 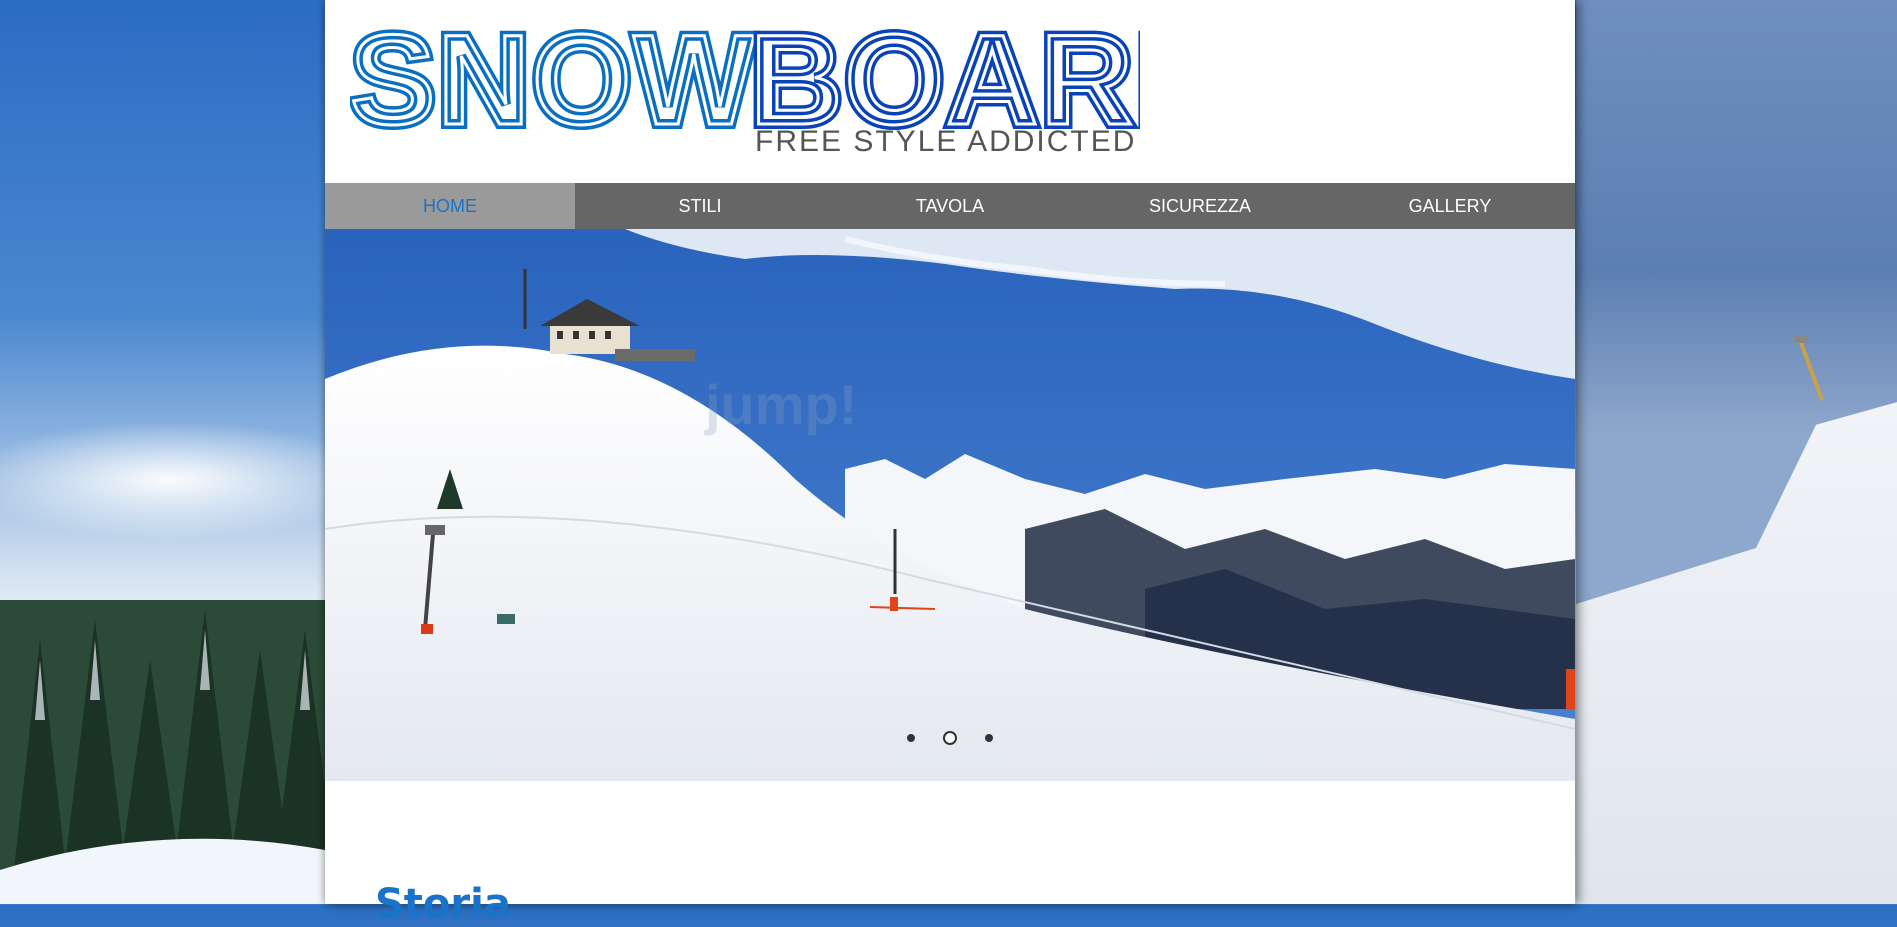 What do you see at coordinates (700, 206) in the screenshot?
I see `nav-item-stili: STILI` at bounding box center [700, 206].